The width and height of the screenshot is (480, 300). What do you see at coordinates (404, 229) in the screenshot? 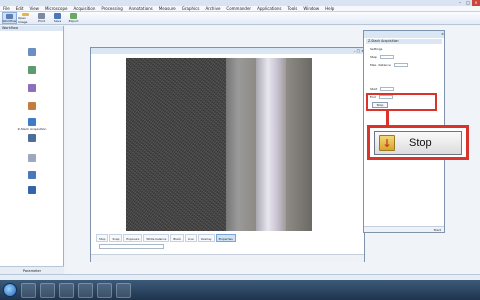
I see `tool-window-start-button: Start` at bounding box center [404, 229].